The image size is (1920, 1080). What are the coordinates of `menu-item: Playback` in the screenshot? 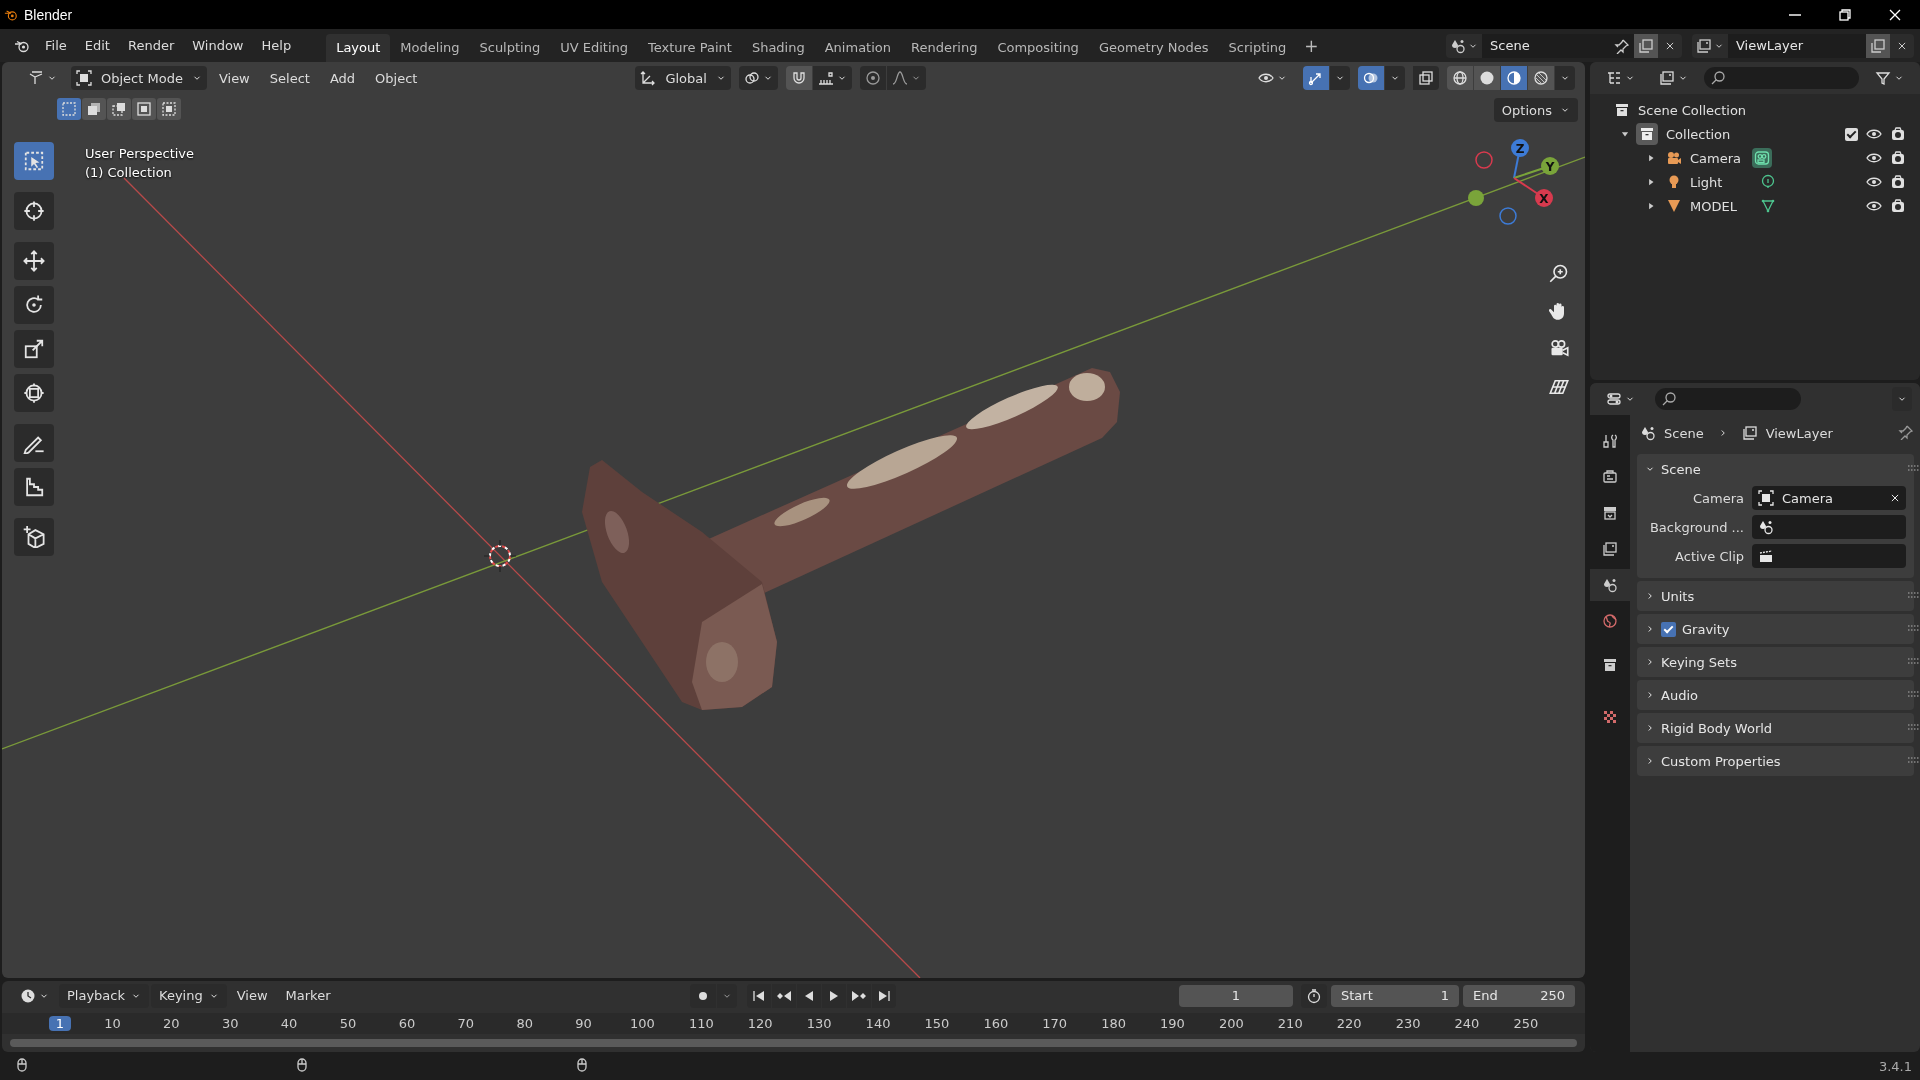 It's located at (104, 995).